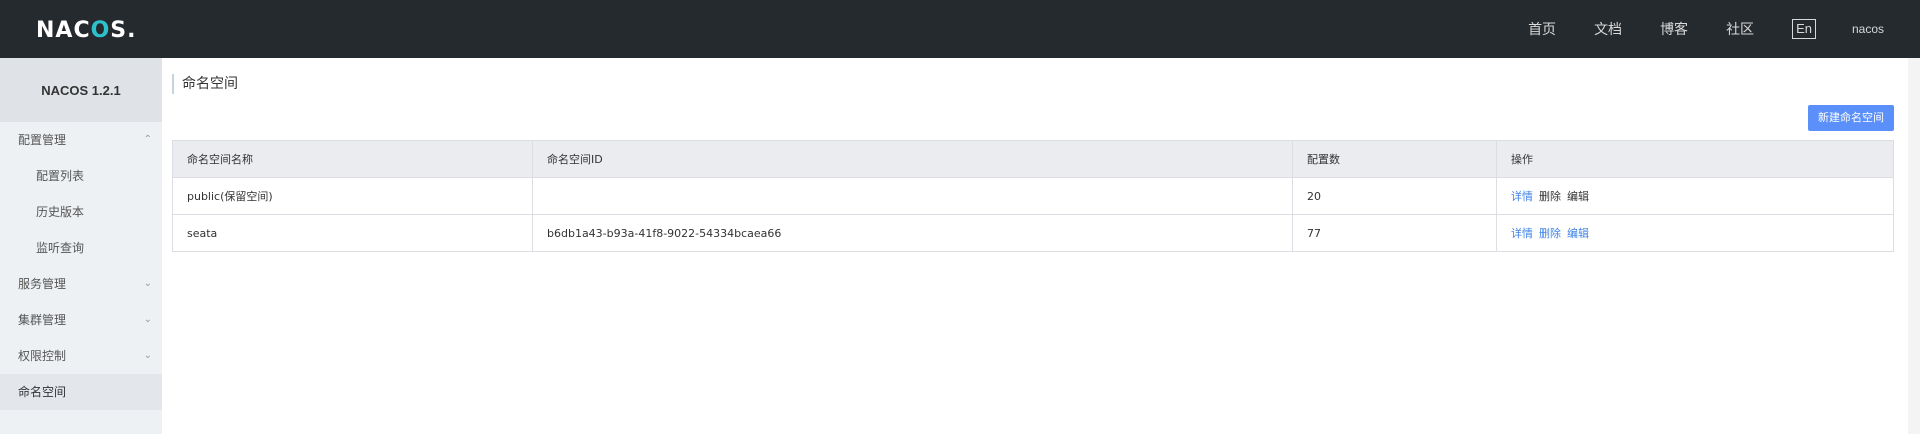 The image size is (1920, 434). Describe the element at coordinates (63, 30) in the screenshot. I see `logo-text-1: NAC` at that location.